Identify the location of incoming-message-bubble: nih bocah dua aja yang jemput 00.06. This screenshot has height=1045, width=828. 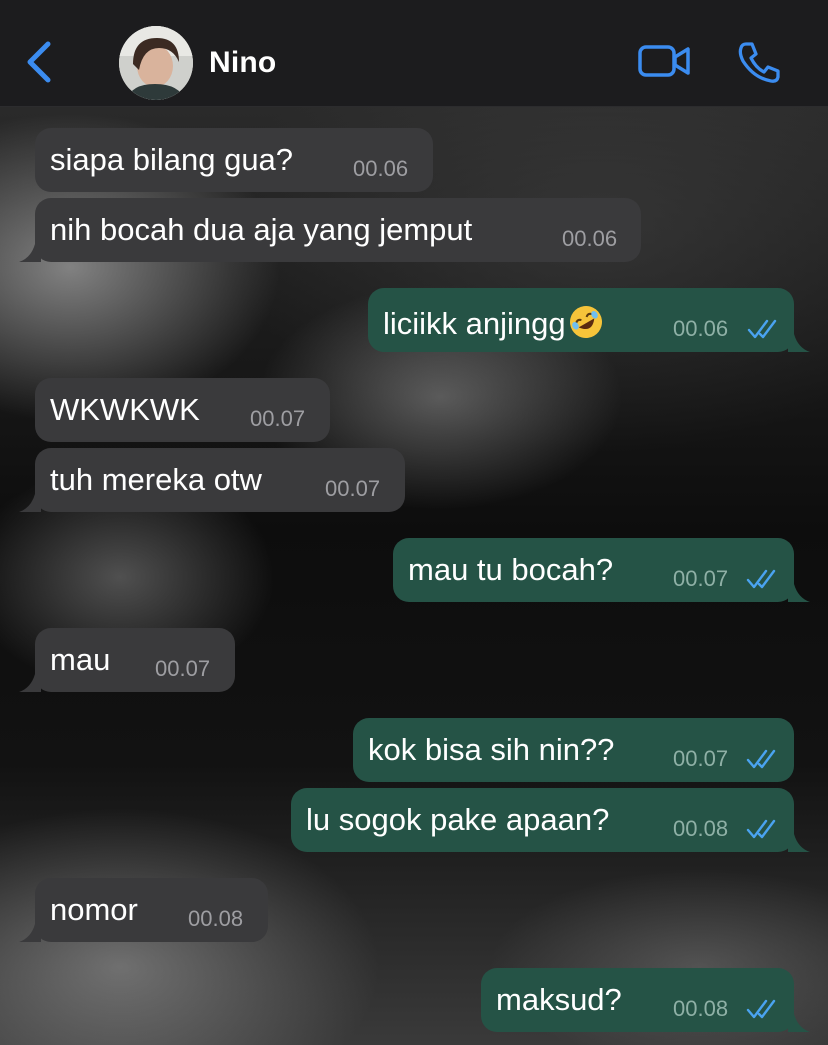
(330, 230).